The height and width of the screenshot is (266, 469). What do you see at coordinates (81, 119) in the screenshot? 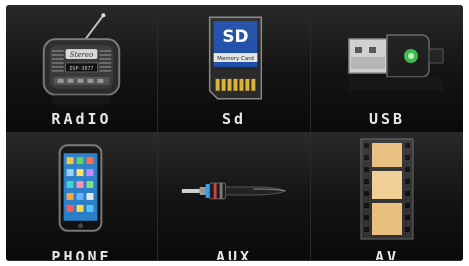
I see `menu-label-radio: RAdIO` at bounding box center [81, 119].